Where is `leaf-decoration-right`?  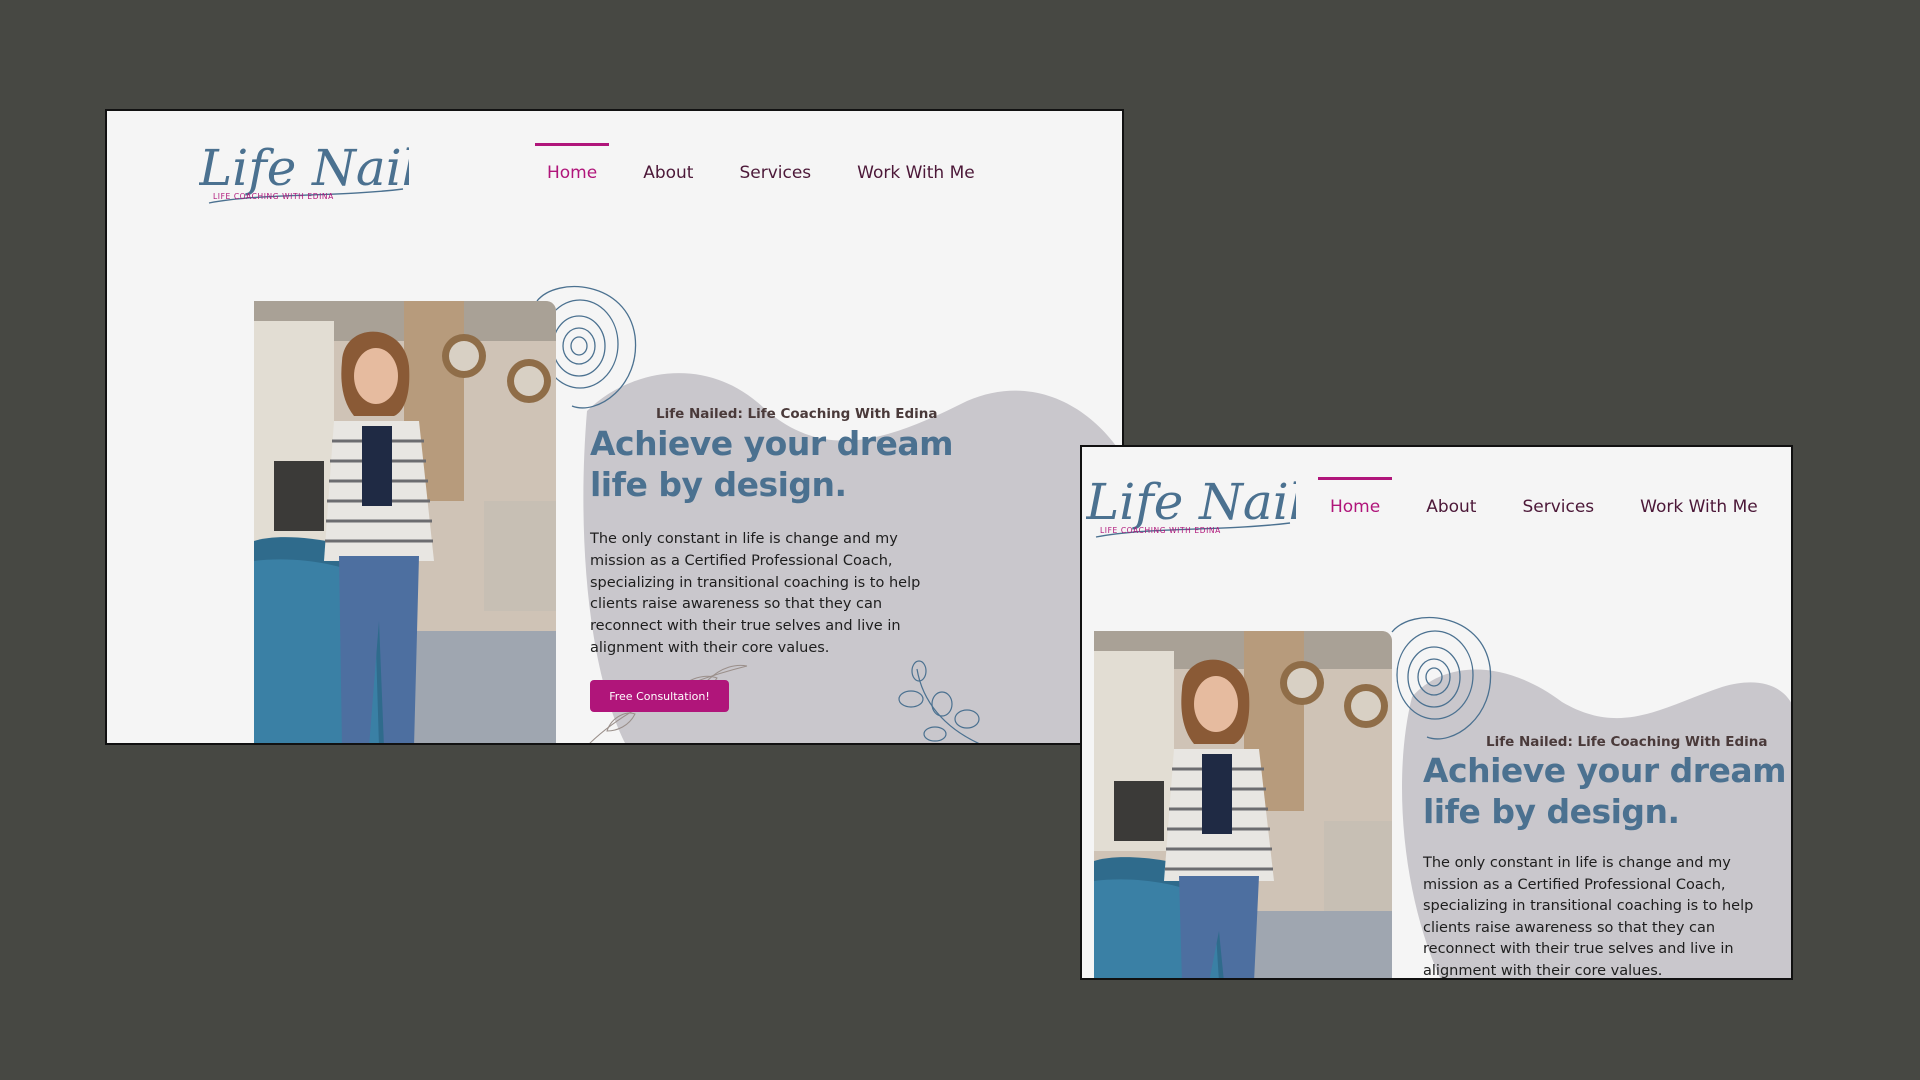
leaf-decoration-right is located at coordinates (939, 701).